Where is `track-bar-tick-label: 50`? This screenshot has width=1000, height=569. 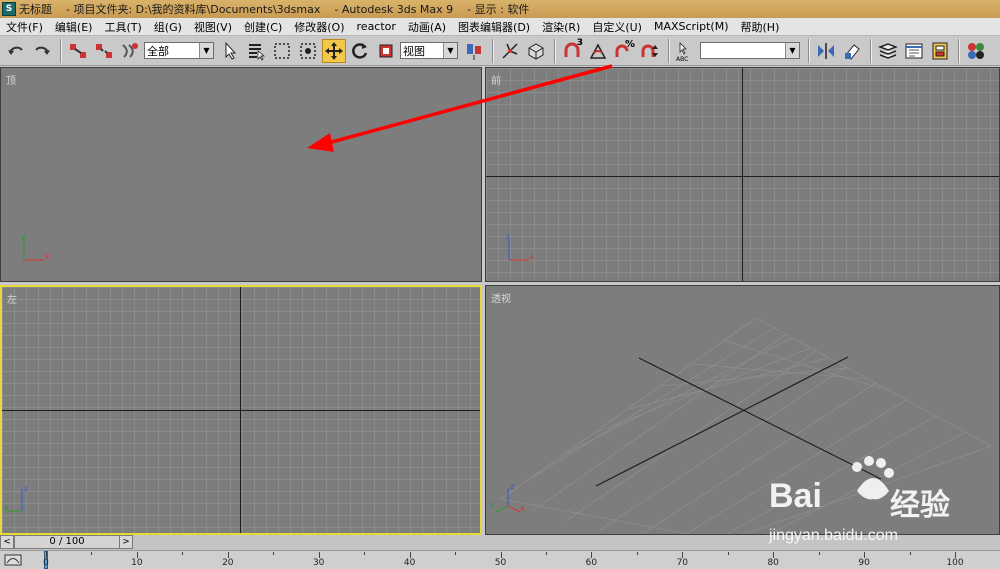
track-bar-tick-label: 50 is located at coordinates (500, 563).